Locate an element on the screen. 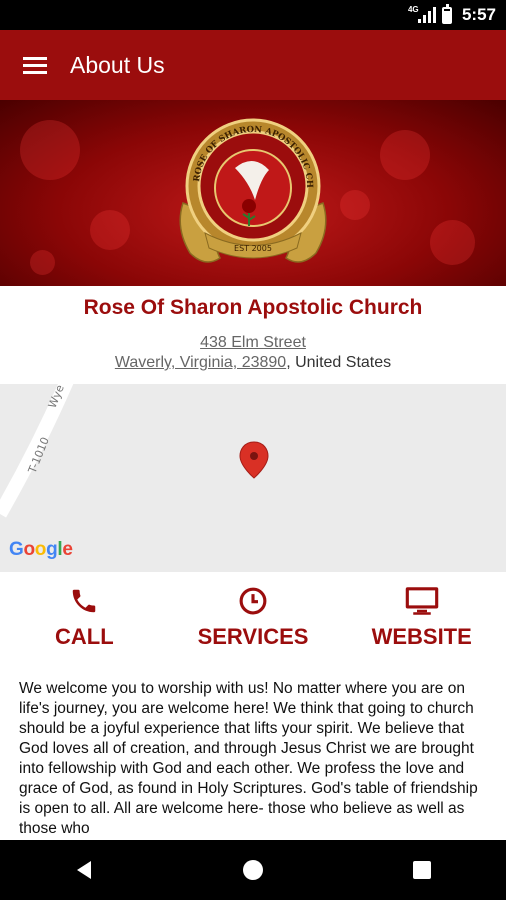 This screenshot has height=900, width=506. website-button: WEBSITE is located at coordinates (421, 621).